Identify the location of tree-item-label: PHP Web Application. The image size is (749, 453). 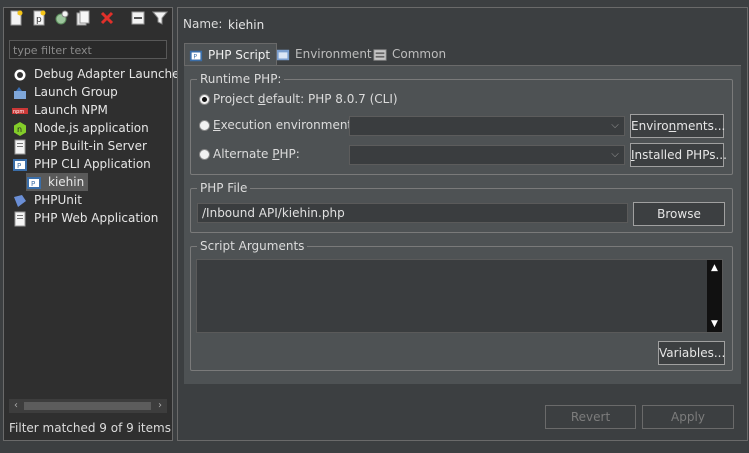
(96, 218).